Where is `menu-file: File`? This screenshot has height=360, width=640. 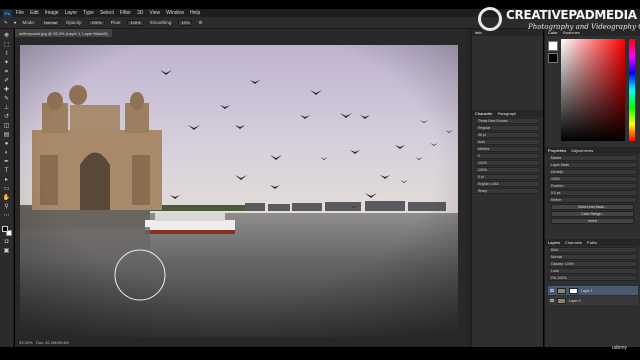
menu-file: File is located at coordinates (20, 13).